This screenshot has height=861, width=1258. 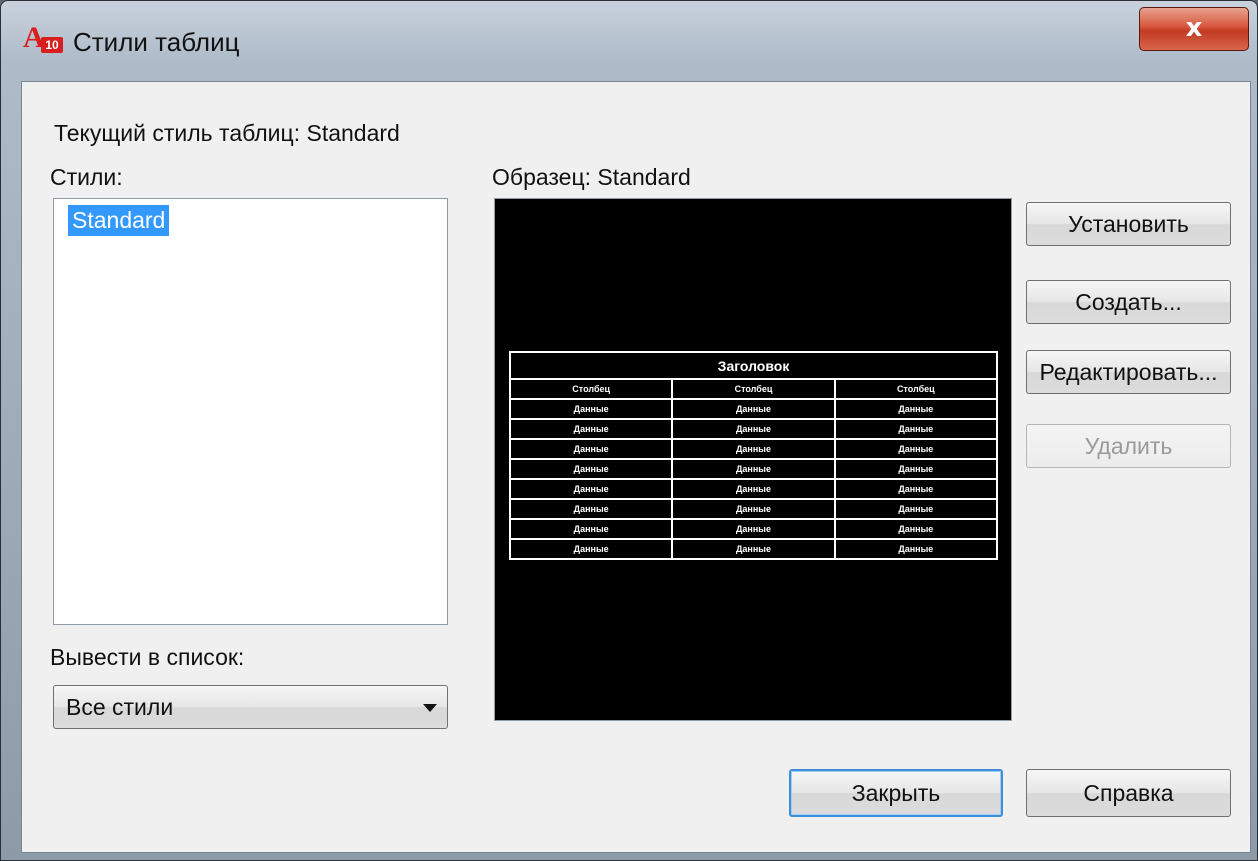 I want to click on close-button: Закрыть, so click(x=896, y=793).